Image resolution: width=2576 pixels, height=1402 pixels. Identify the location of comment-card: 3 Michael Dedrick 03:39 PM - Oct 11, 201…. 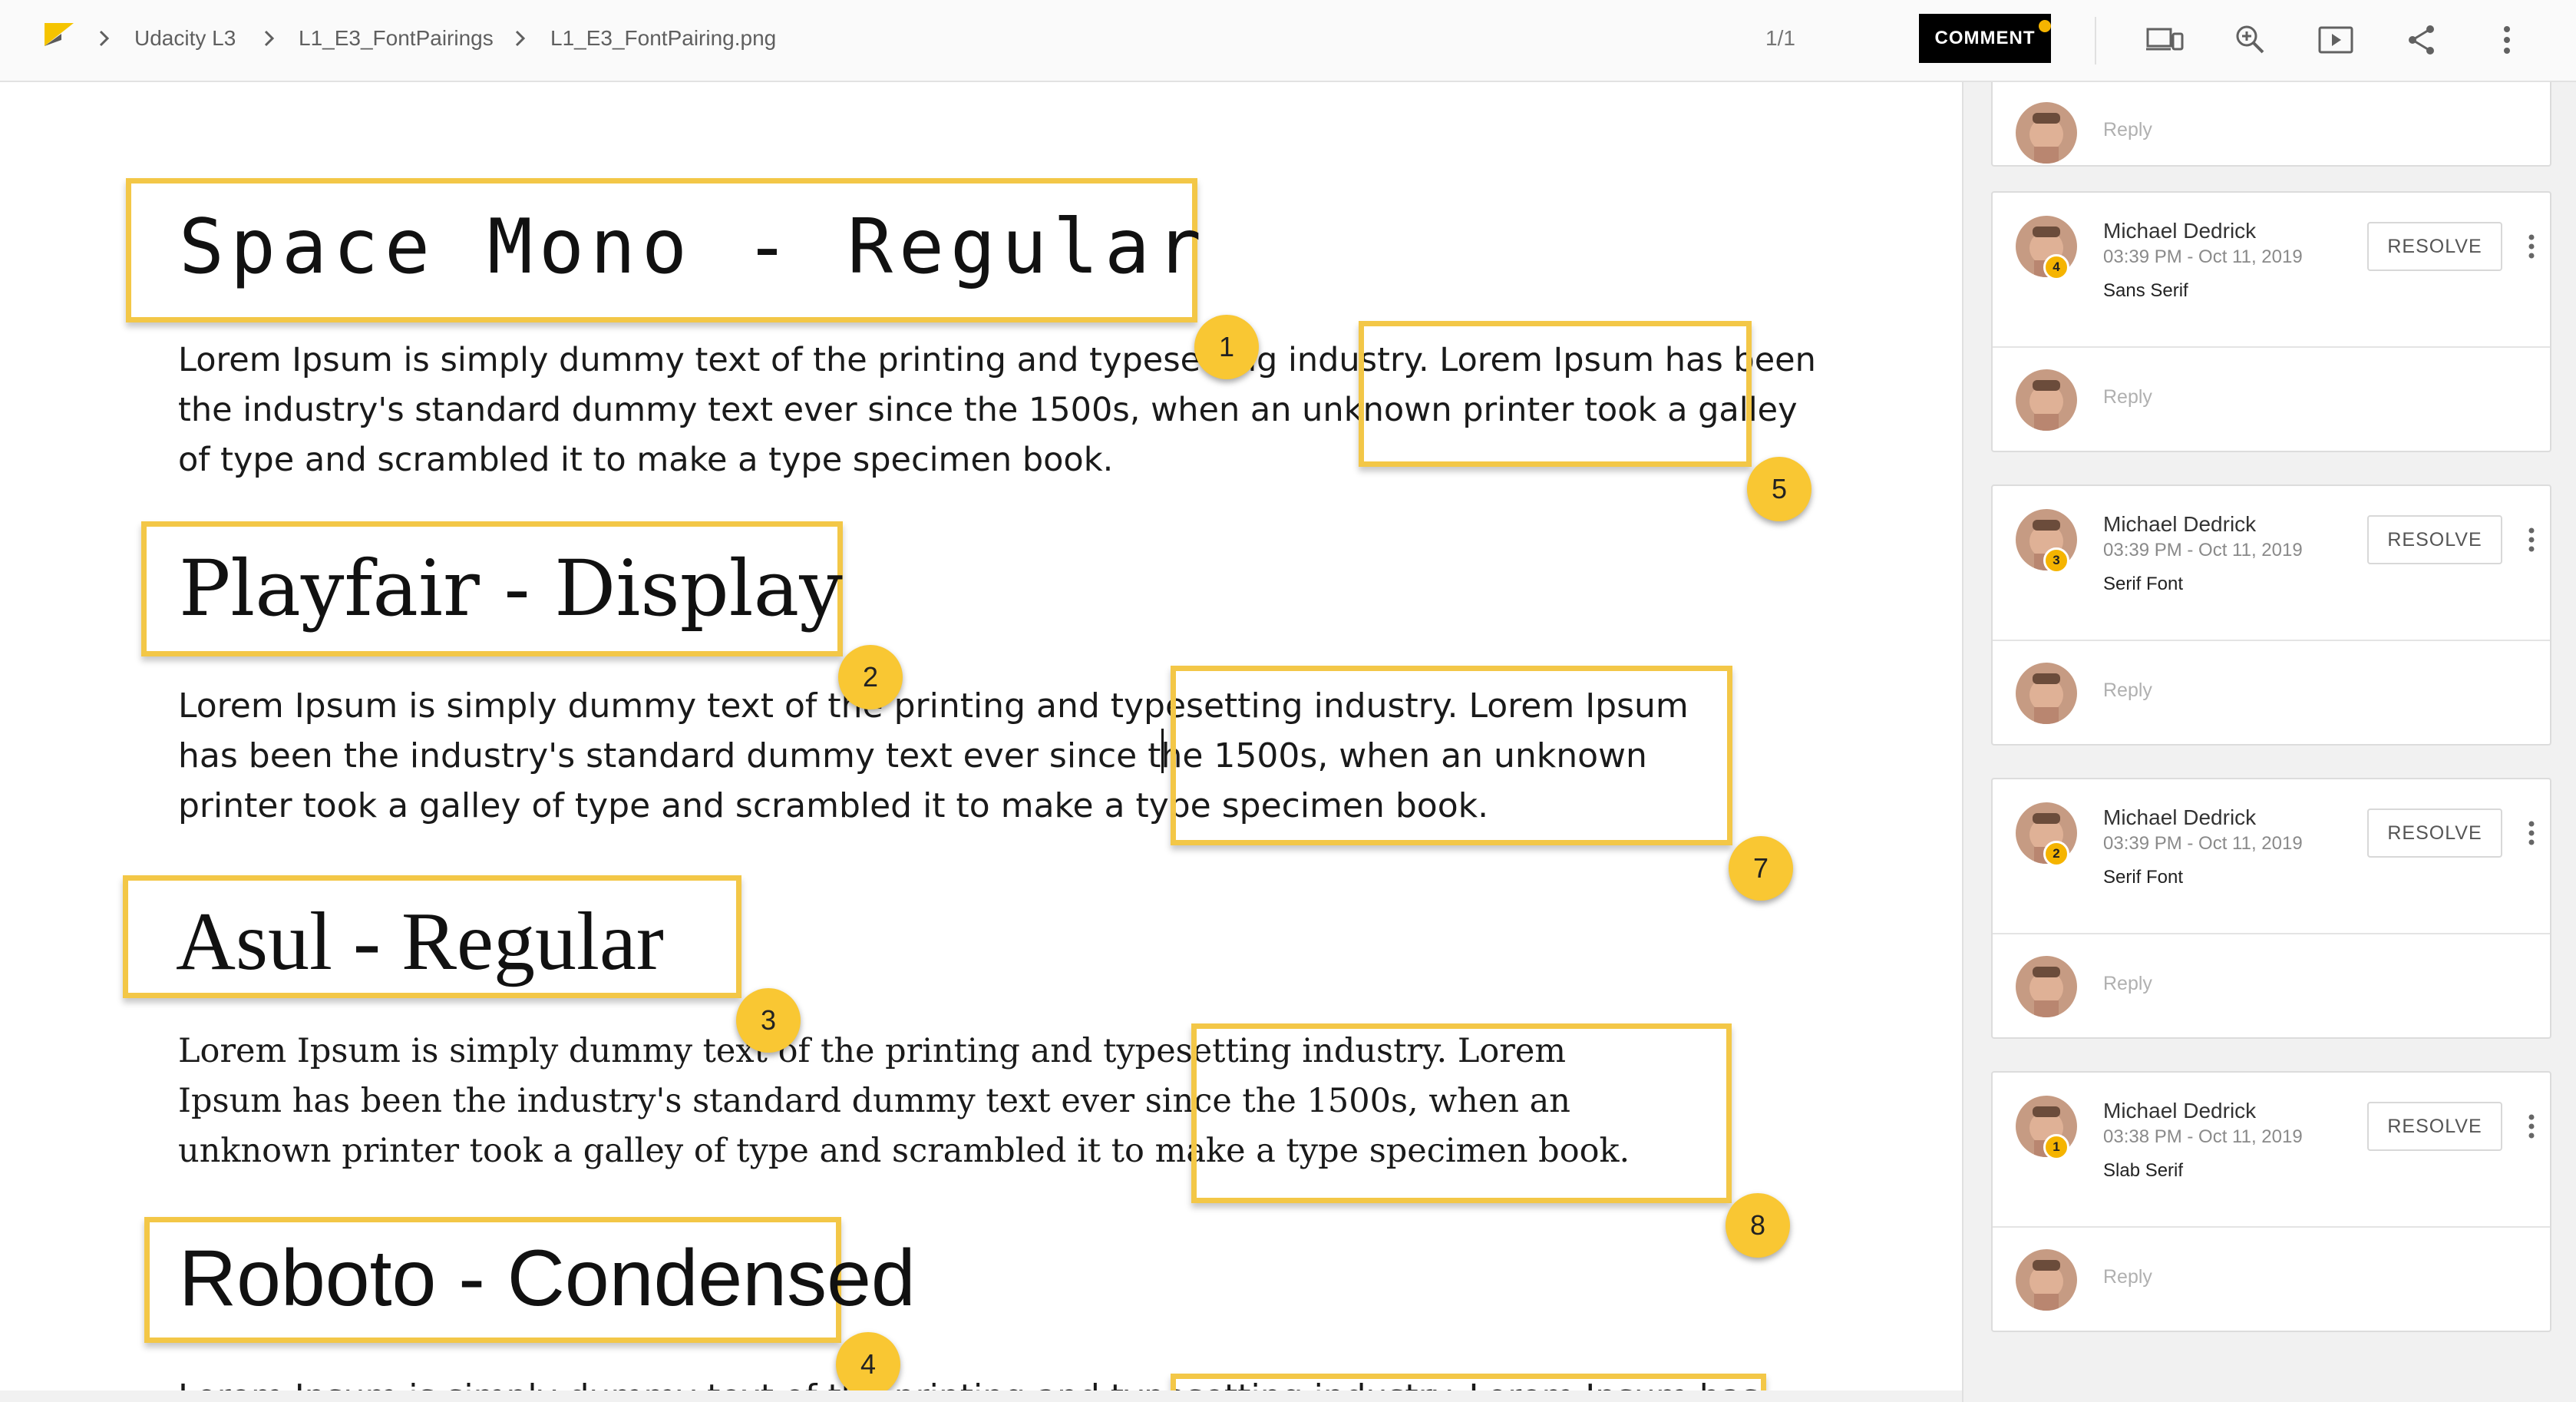
(2271, 615).